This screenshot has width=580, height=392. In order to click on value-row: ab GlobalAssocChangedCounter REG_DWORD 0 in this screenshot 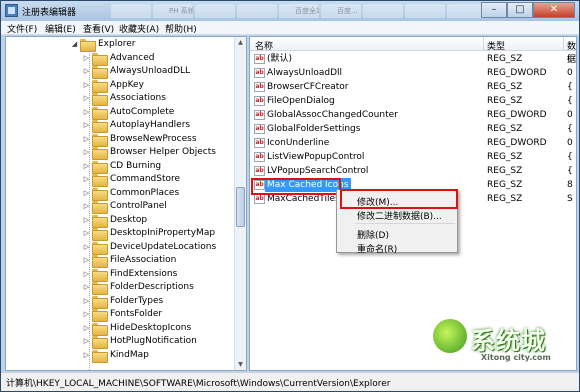, I will do `click(413, 115)`.